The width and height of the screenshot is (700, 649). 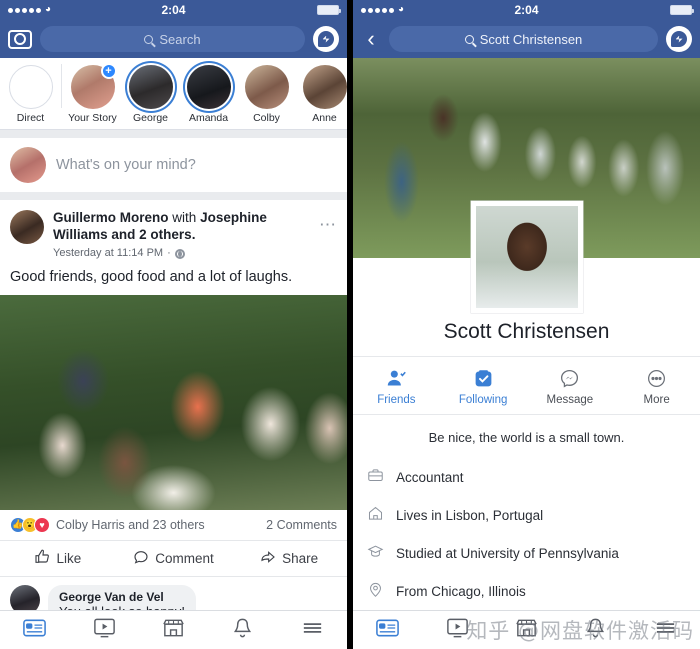 What do you see at coordinates (268, 558) in the screenshot?
I see `share-arrow-icon` at bounding box center [268, 558].